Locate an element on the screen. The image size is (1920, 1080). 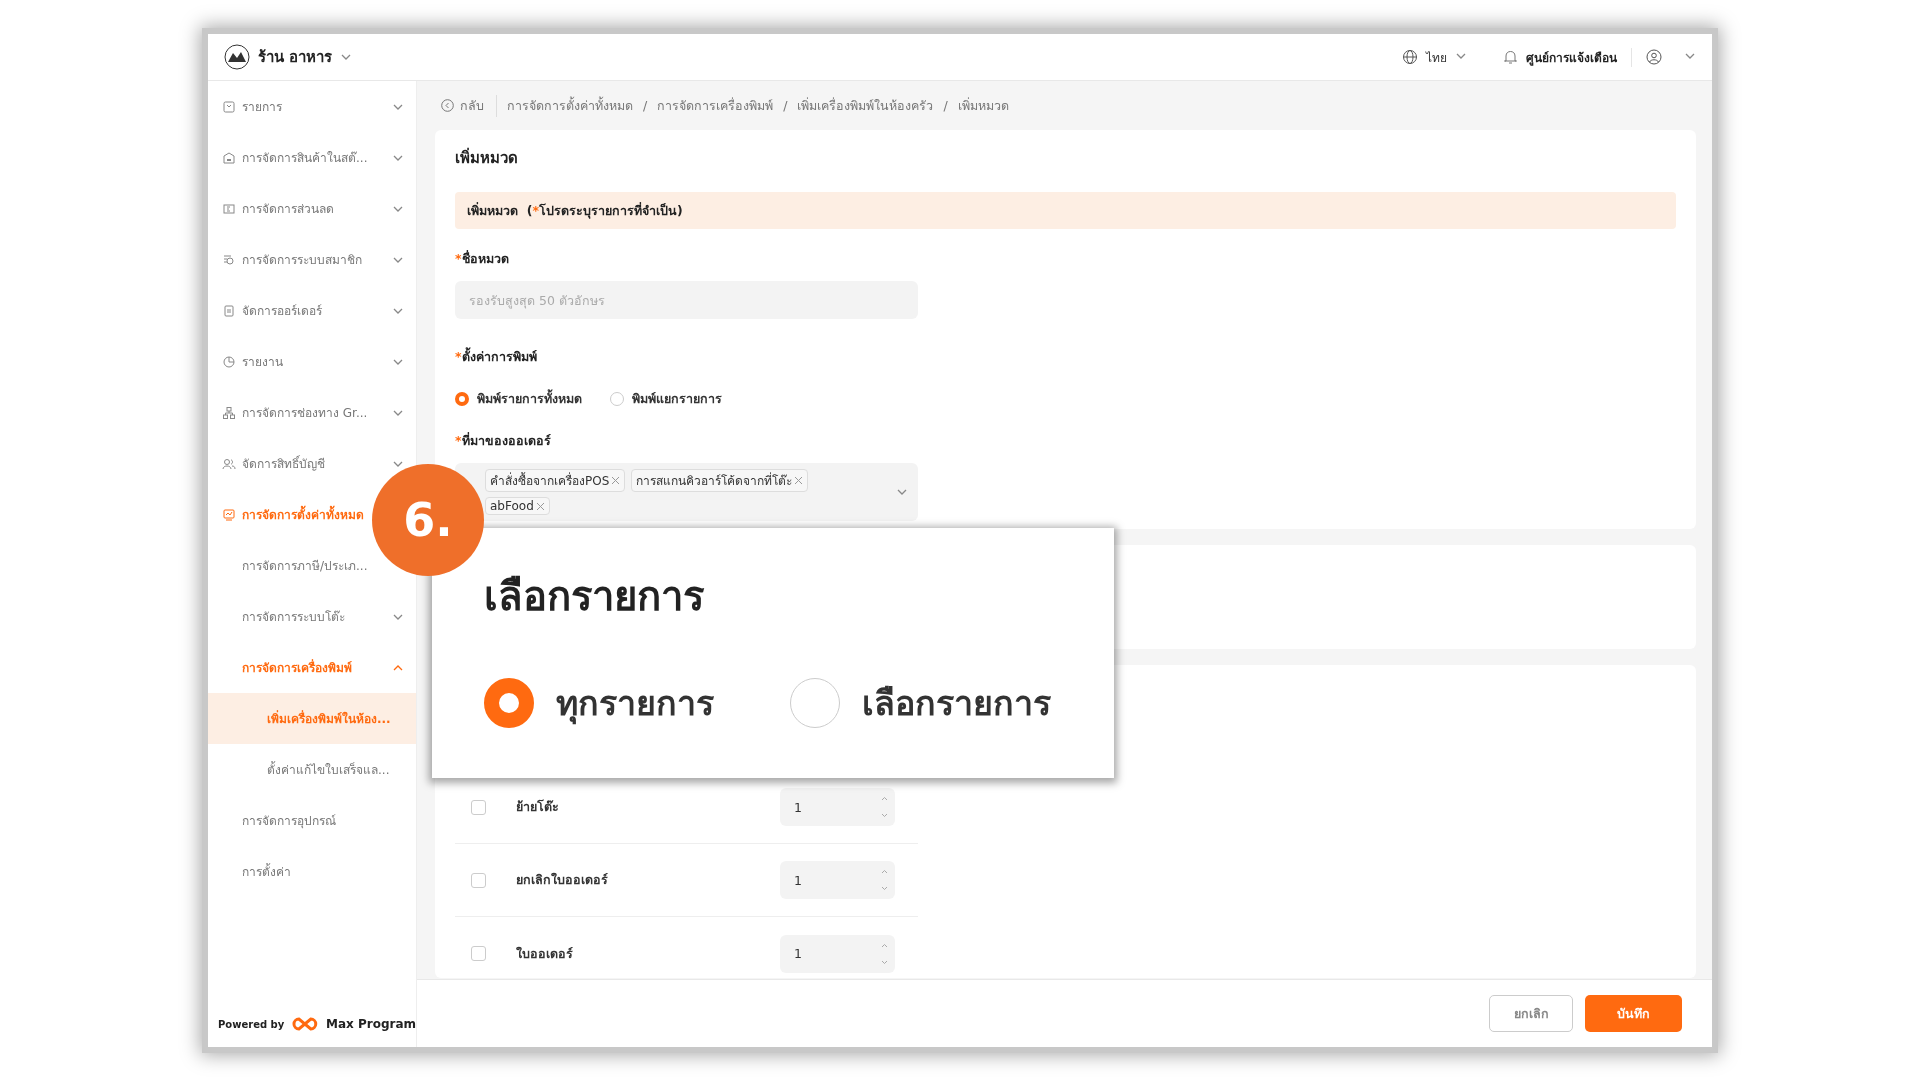
multi-select-field: คำสั่งซื้อจากเครื่องPOS การสแกนคิวอาร์โค้ดจากที่โต๊ะ abFood is located at coordinates (686, 492).